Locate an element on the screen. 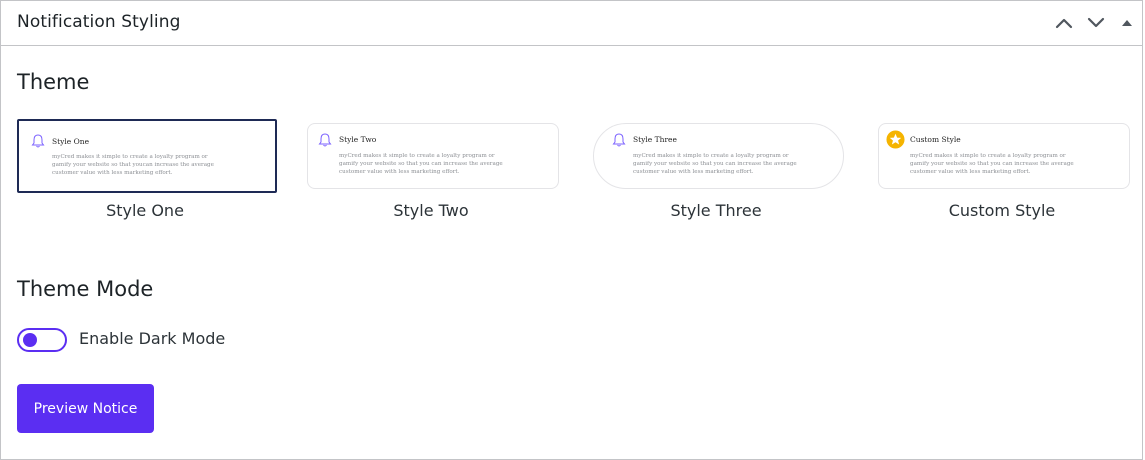 The height and width of the screenshot is (460, 1145). card-title: Style Two is located at coordinates (358, 139).